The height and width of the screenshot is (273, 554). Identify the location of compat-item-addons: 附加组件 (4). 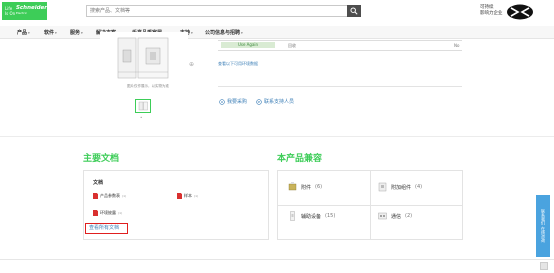
(400, 187).